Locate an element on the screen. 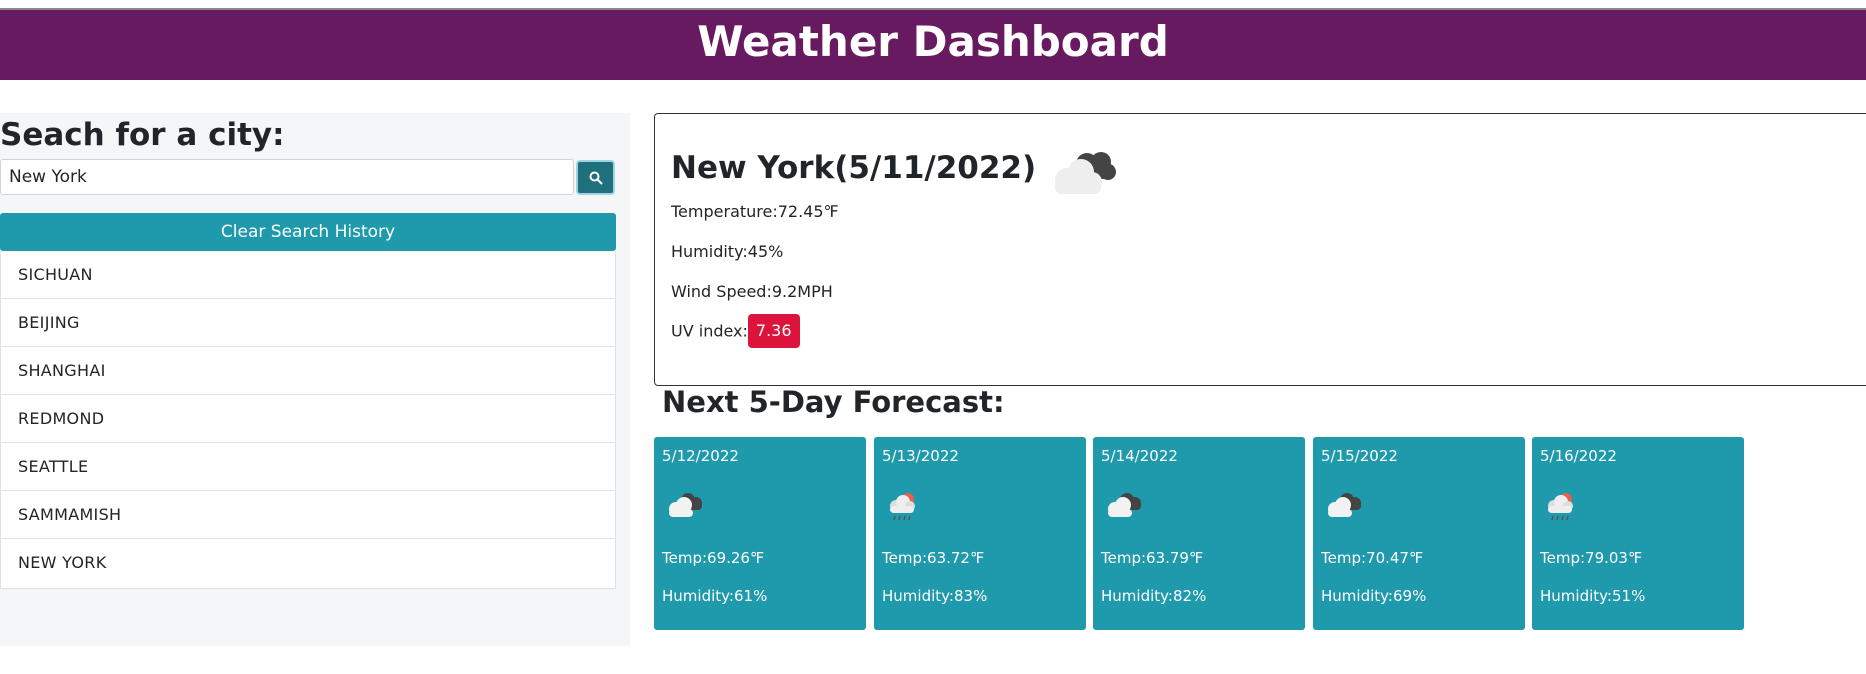 The image size is (1866, 674). temperature-value: 72.45℉ is located at coordinates (808, 211).